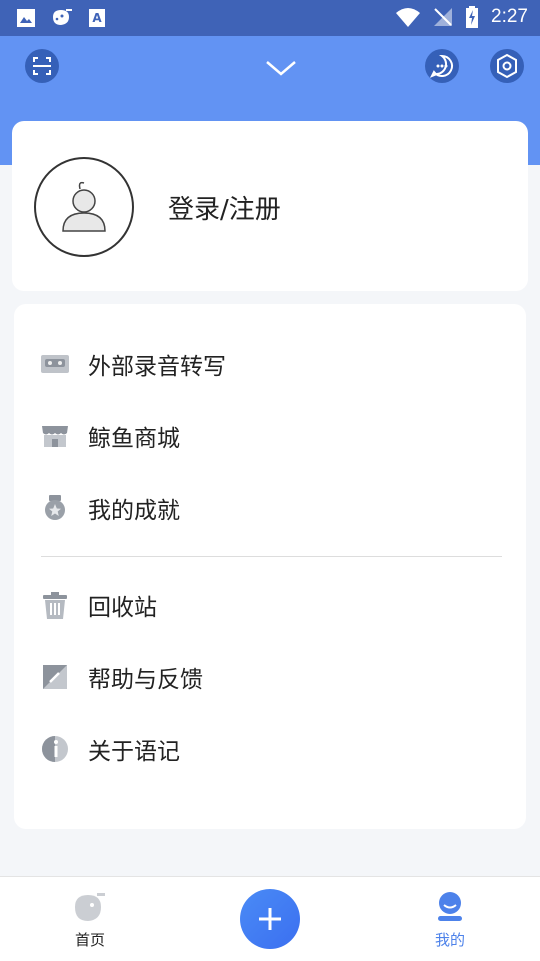 The image size is (540, 961). I want to click on add-recording-button, so click(270, 919).